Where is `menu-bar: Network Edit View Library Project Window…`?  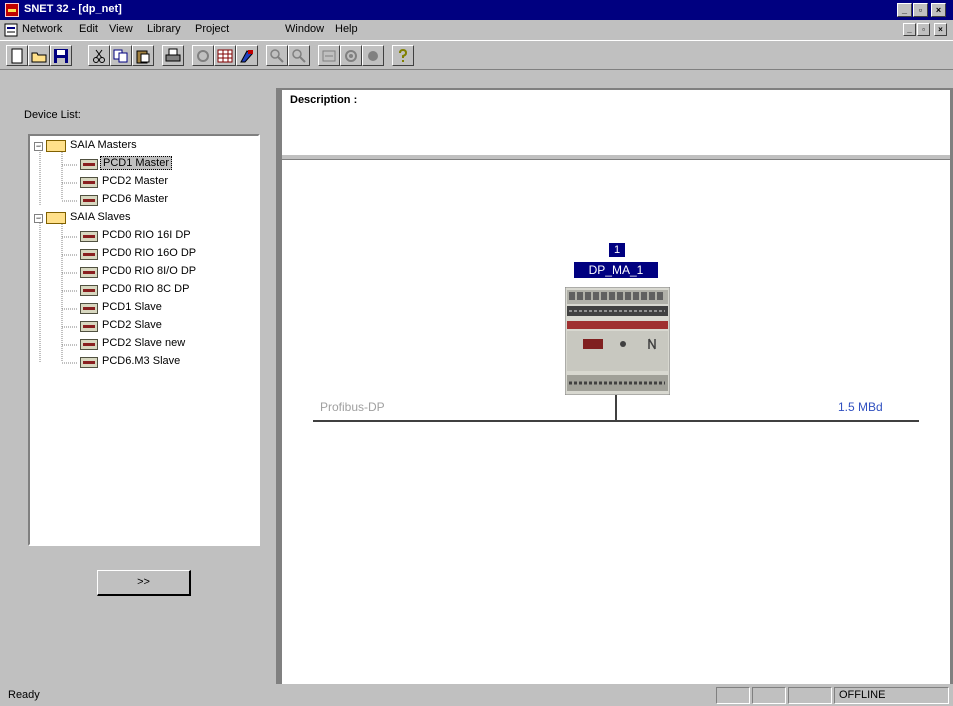 menu-bar: Network Edit View Library Project Window… is located at coordinates (476, 30).